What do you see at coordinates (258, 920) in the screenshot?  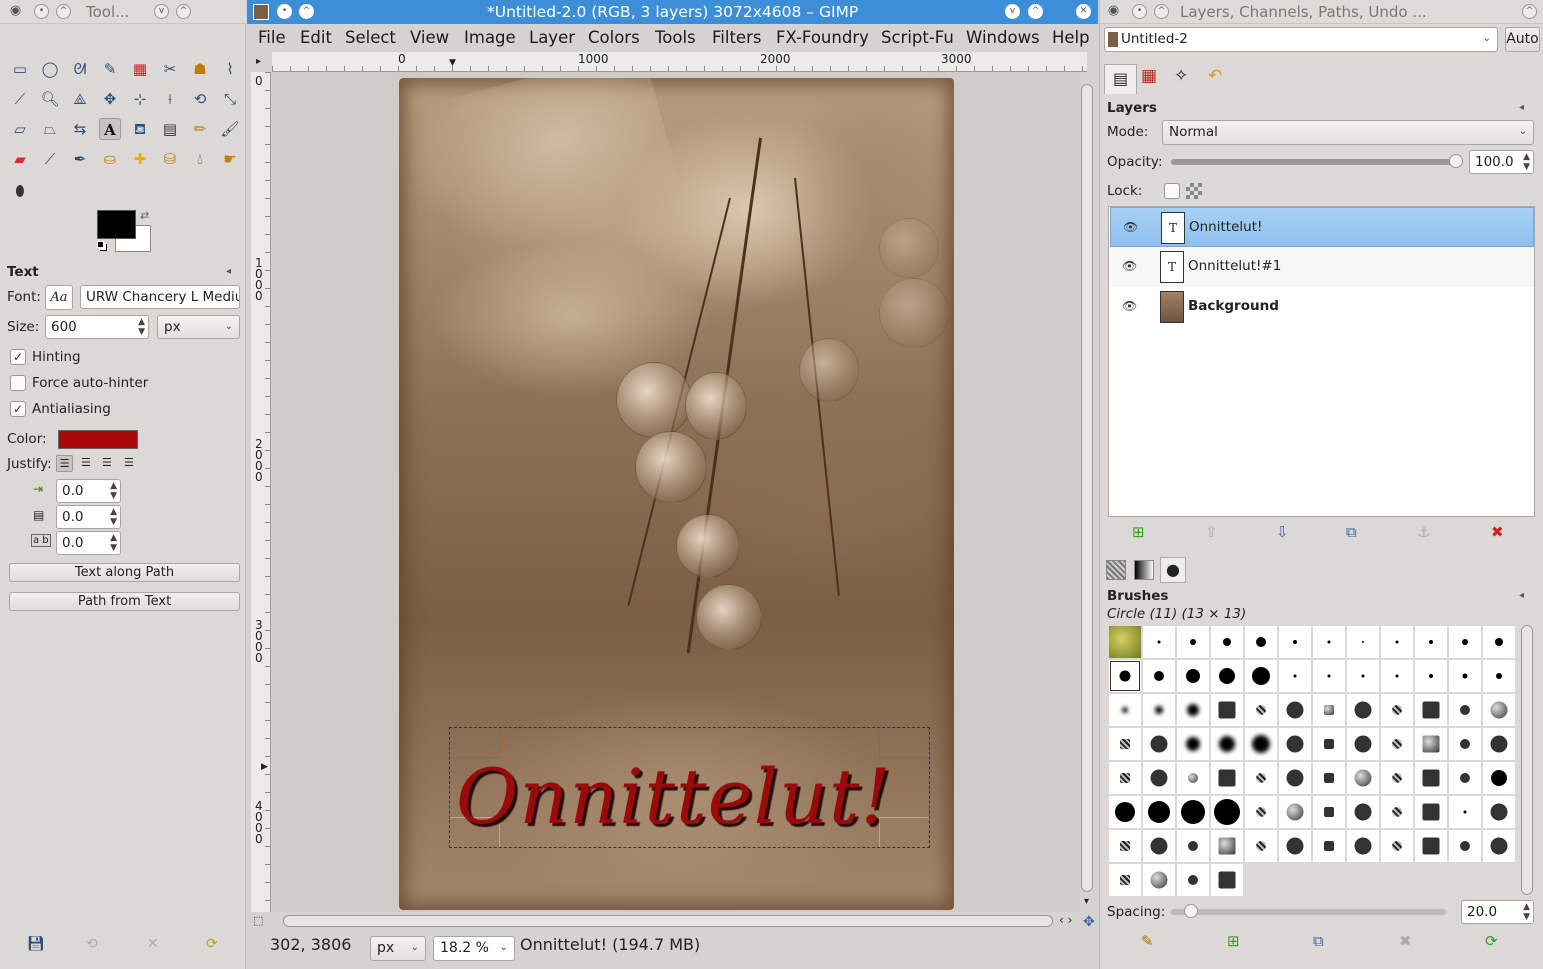 I see `quick-mask-toggle-icon: ⬚` at bounding box center [258, 920].